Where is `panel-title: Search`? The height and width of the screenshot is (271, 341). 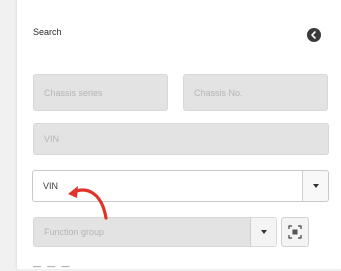 panel-title: Search is located at coordinates (47, 32).